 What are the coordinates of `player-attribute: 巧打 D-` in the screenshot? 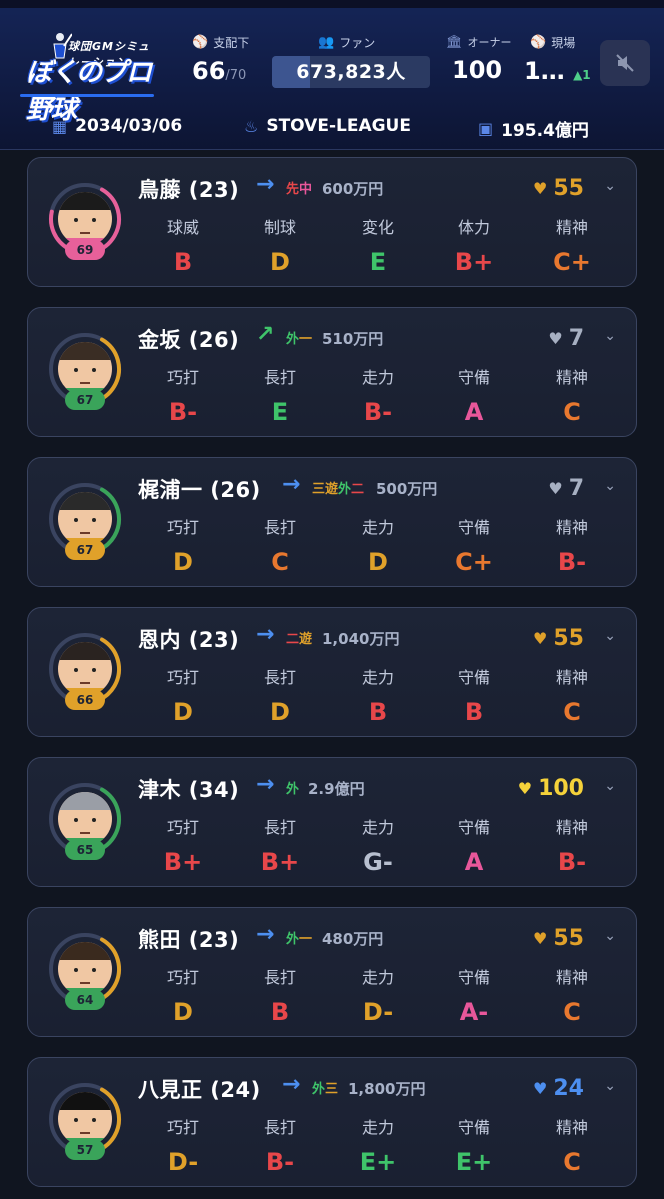 It's located at (183, 1145).